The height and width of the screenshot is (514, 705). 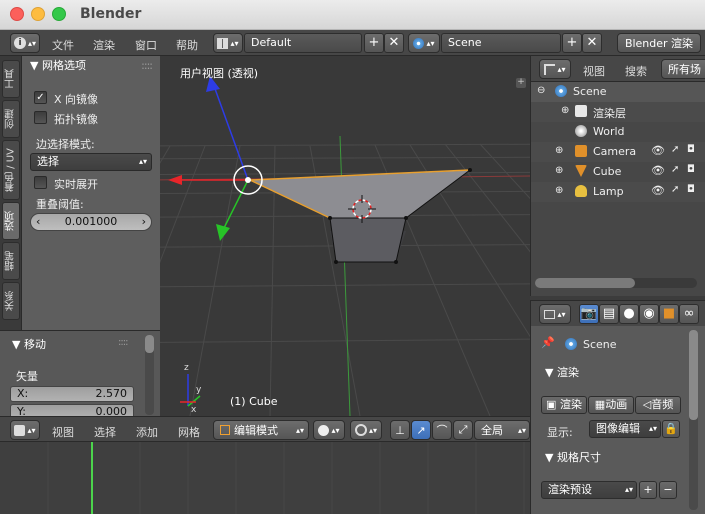 I want to click on decrement-arrow-icon: ‹, so click(x=38, y=222).